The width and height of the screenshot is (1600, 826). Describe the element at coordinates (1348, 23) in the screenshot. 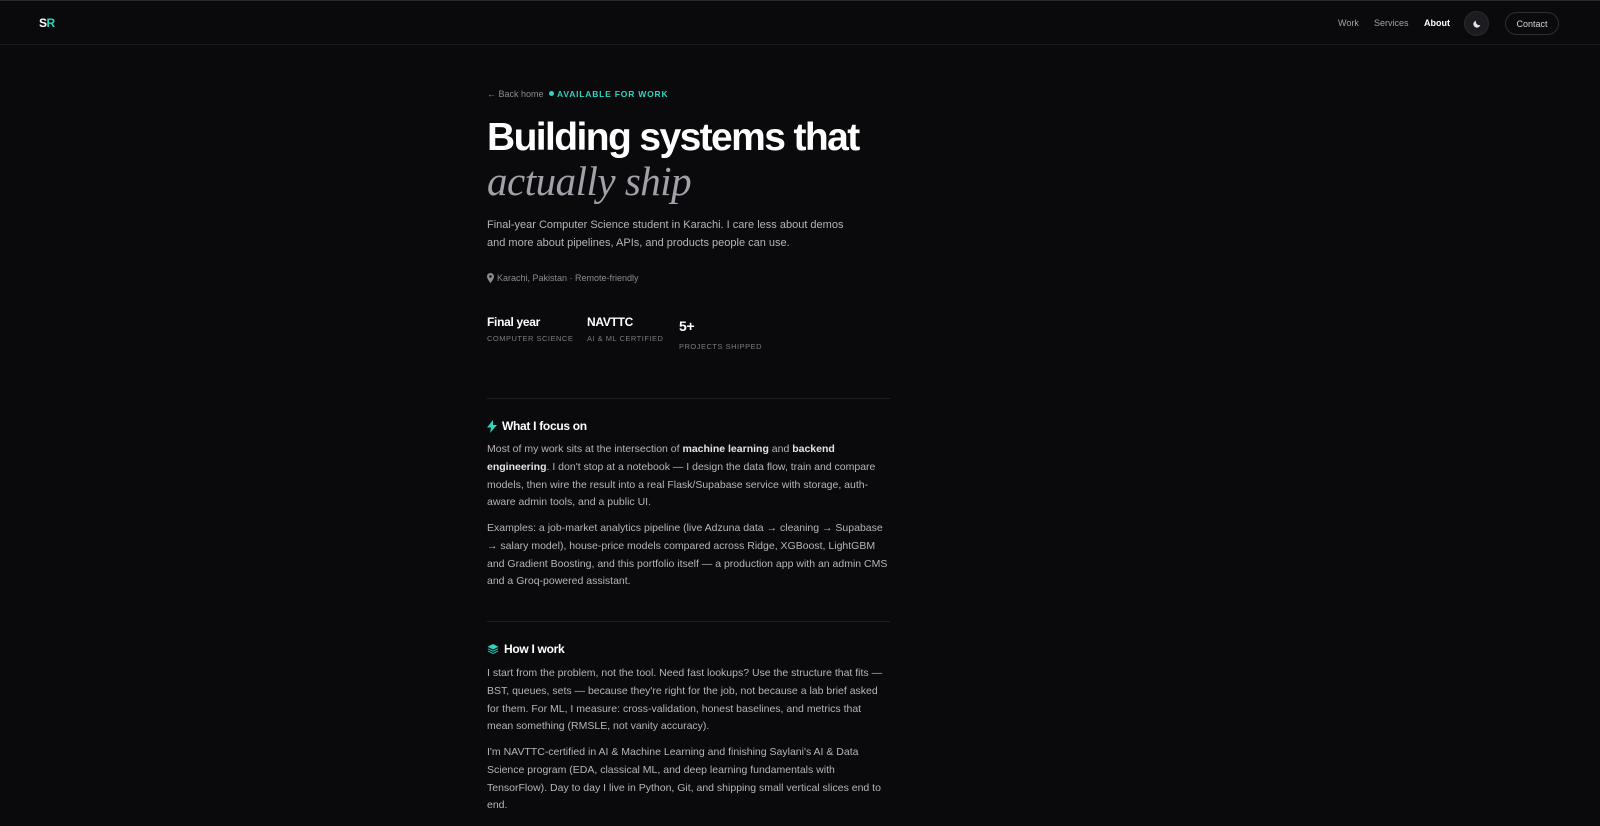

I see `nav-link-work: Work` at that location.